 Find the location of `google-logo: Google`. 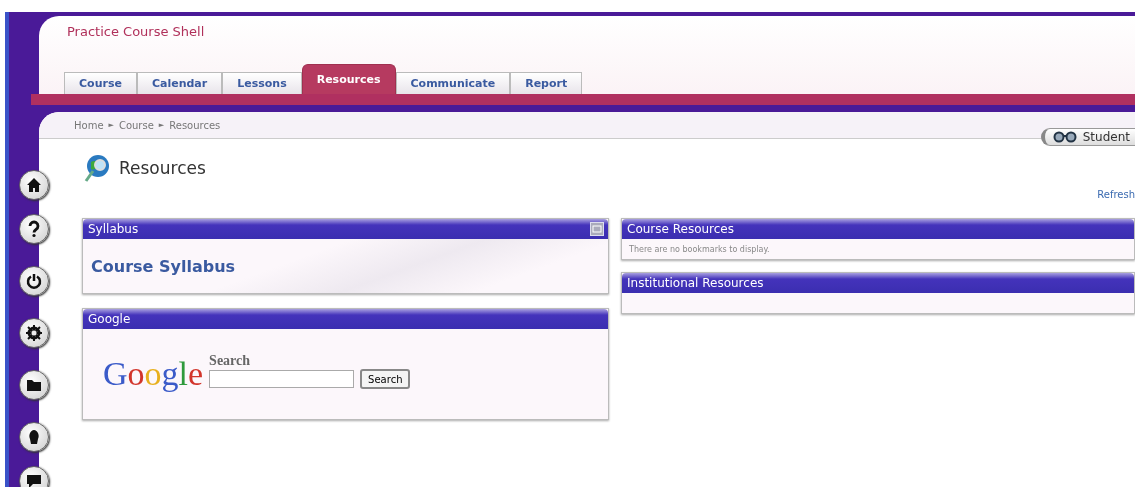

google-logo: Google is located at coordinates (153, 374).